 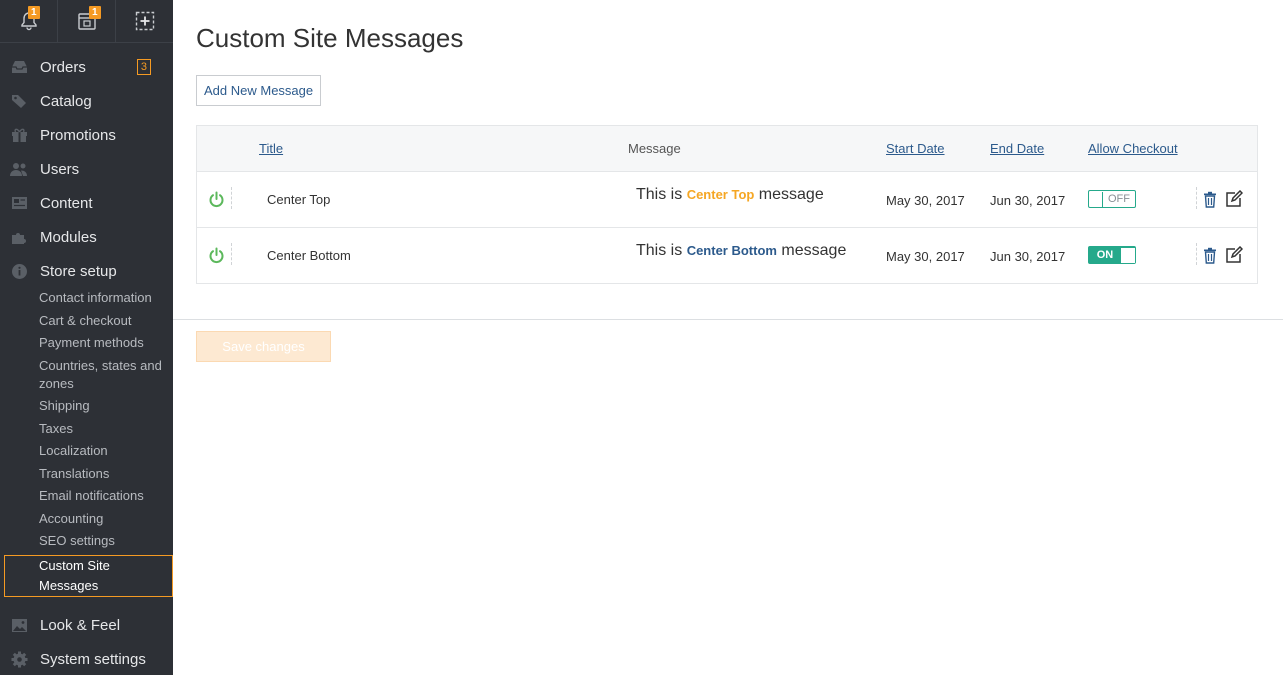 I want to click on subnav-localization: Localization, so click(x=86, y=451).